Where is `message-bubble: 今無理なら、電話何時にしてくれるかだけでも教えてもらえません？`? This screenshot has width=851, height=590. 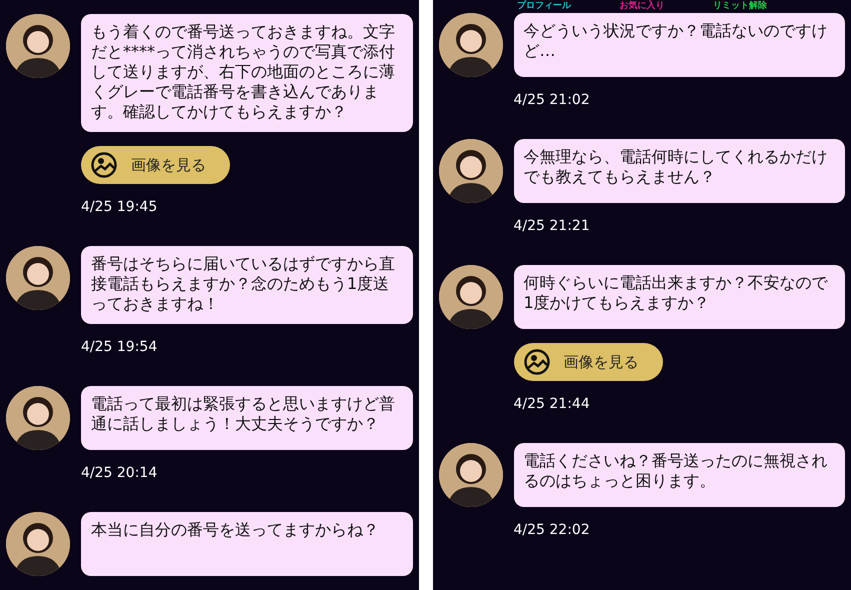 message-bubble: 今無理なら、電話何時にしてくれるかだけでも教えてもらえません？ is located at coordinates (679, 171).